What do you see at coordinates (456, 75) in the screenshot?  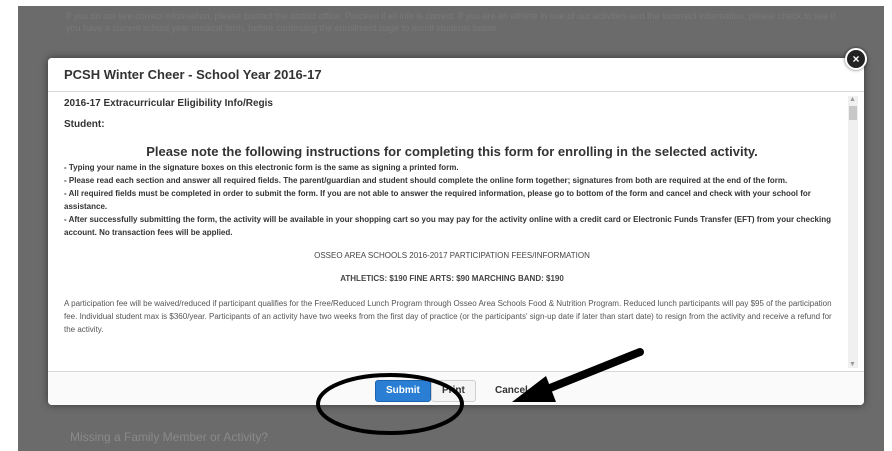 I see `modal-header: PCSH Winter Cheer - School Year 2016-17` at bounding box center [456, 75].